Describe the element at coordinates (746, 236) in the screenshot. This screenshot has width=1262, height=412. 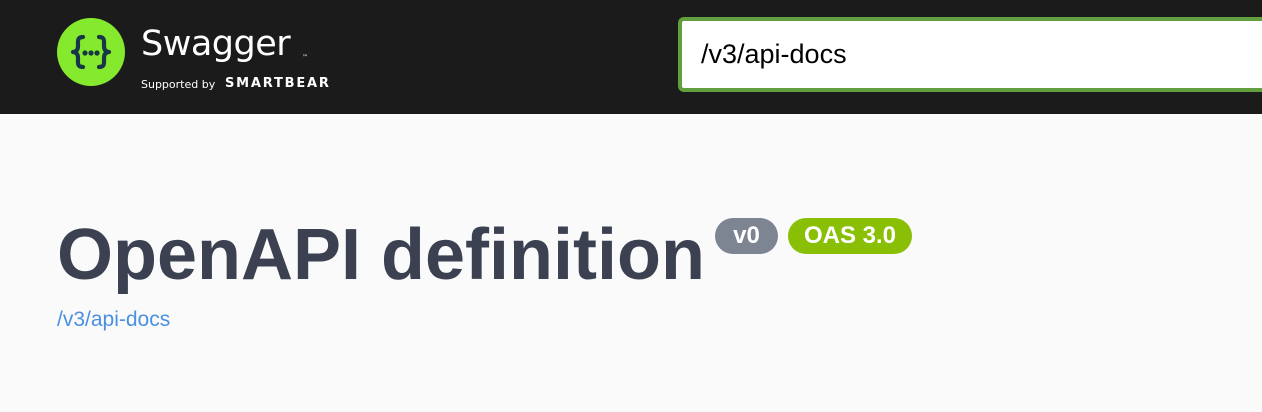
I see `version-badge: v0` at that location.